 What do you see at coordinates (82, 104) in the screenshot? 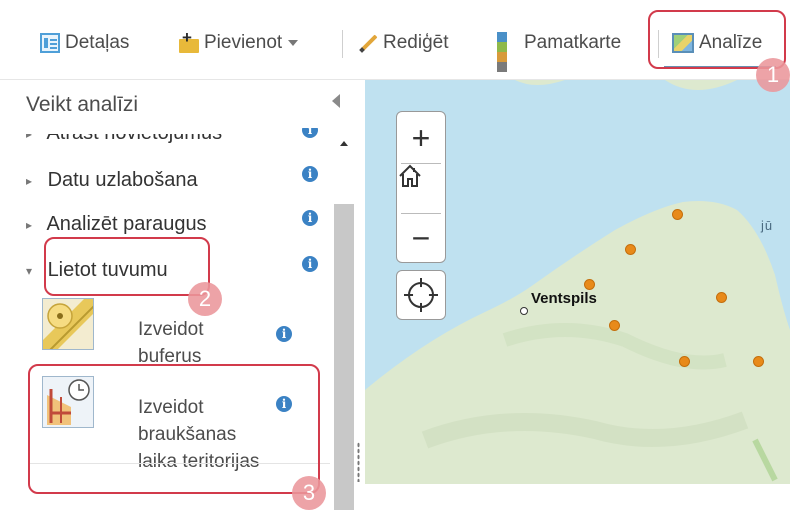
I see `panel-title: Veikt analīzi` at bounding box center [82, 104].